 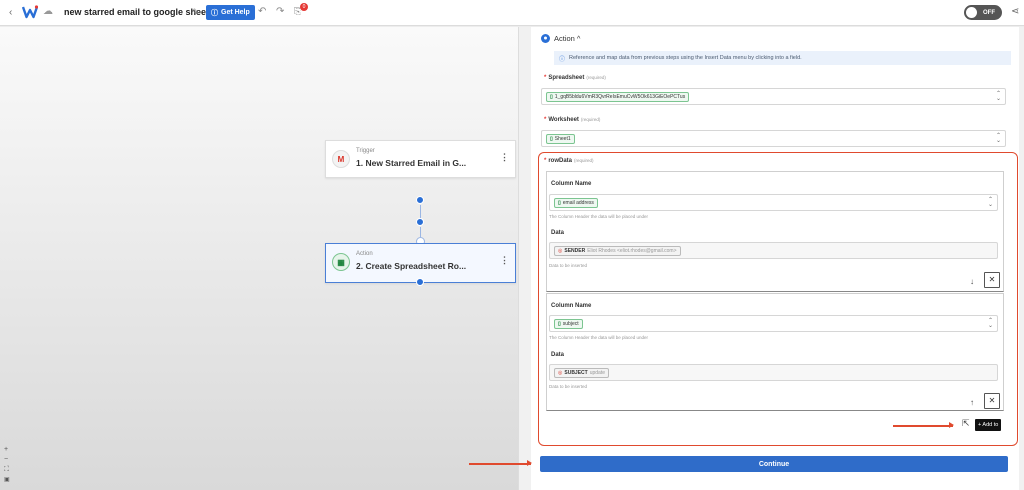 I want to click on gmail-icon: M, so click(x=341, y=159).